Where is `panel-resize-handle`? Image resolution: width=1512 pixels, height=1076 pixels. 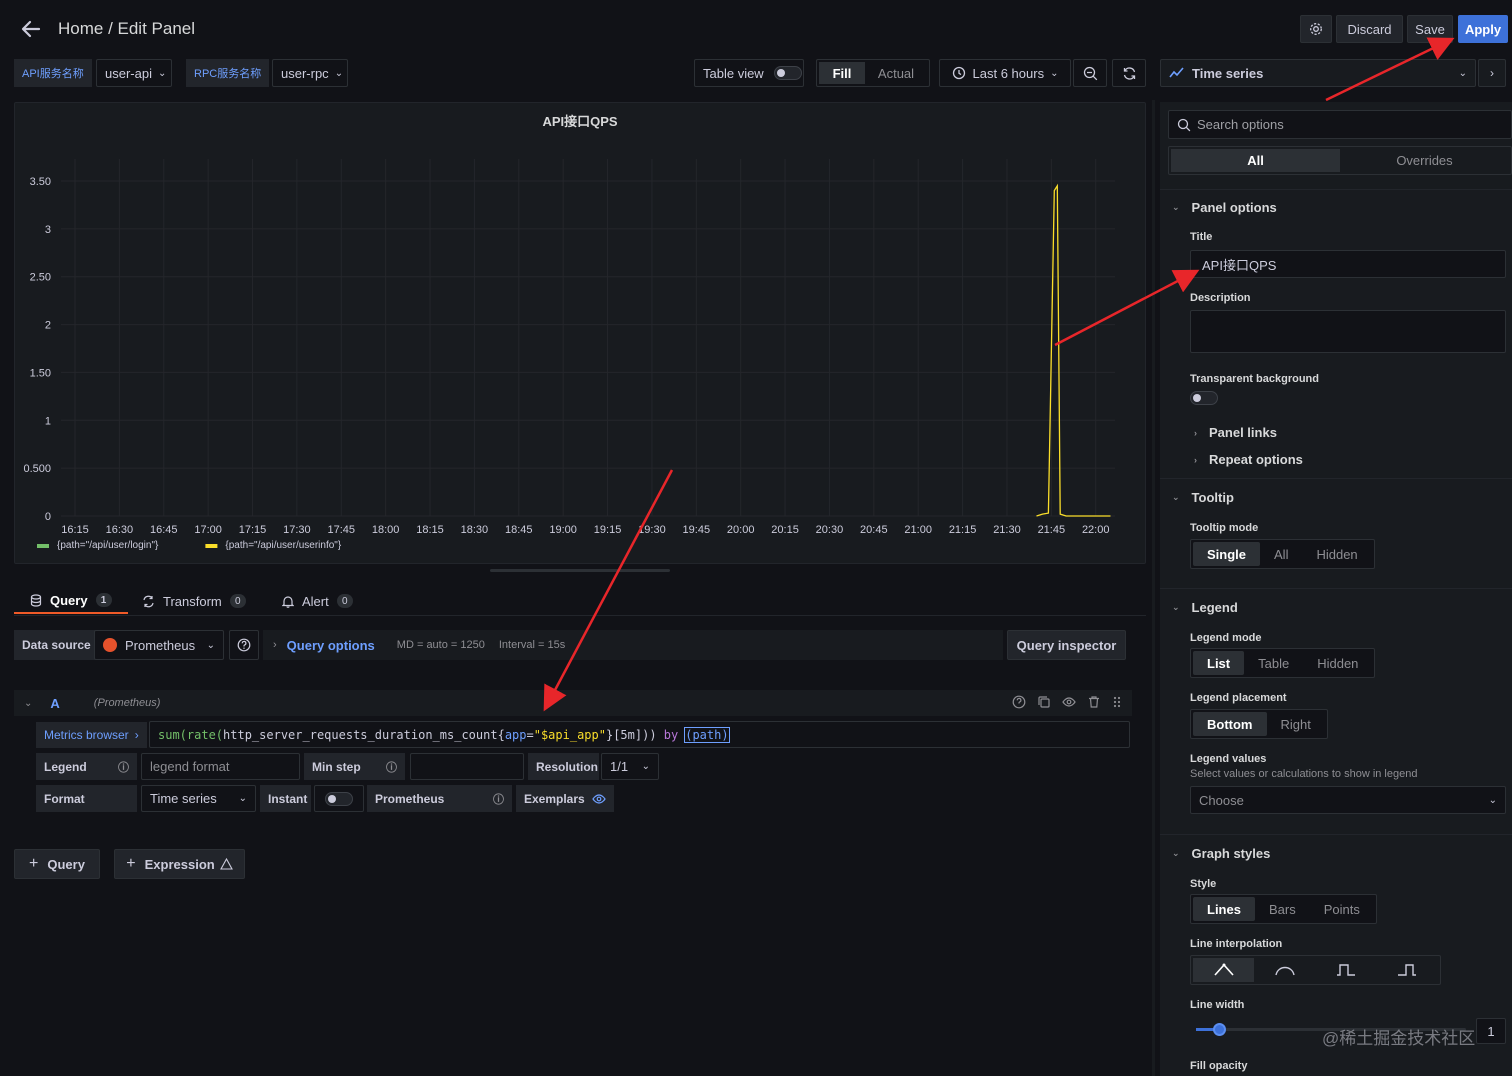
panel-resize-handle is located at coordinates (580, 570).